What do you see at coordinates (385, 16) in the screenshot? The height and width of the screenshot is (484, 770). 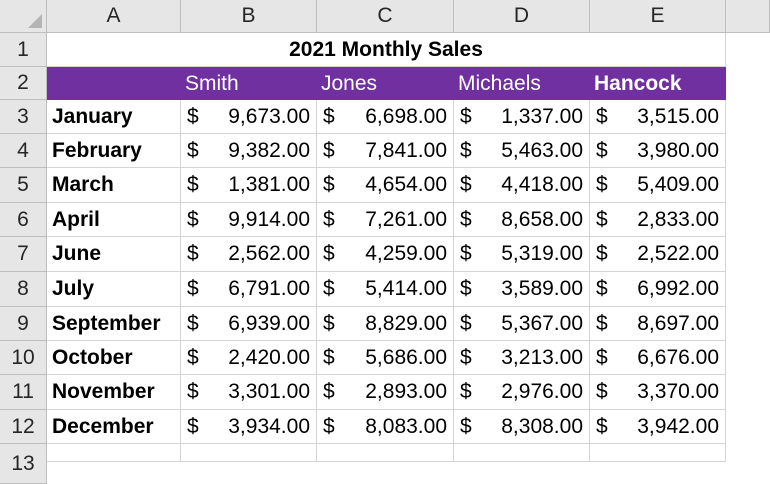 I see `column-header-c: C` at bounding box center [385, 16].